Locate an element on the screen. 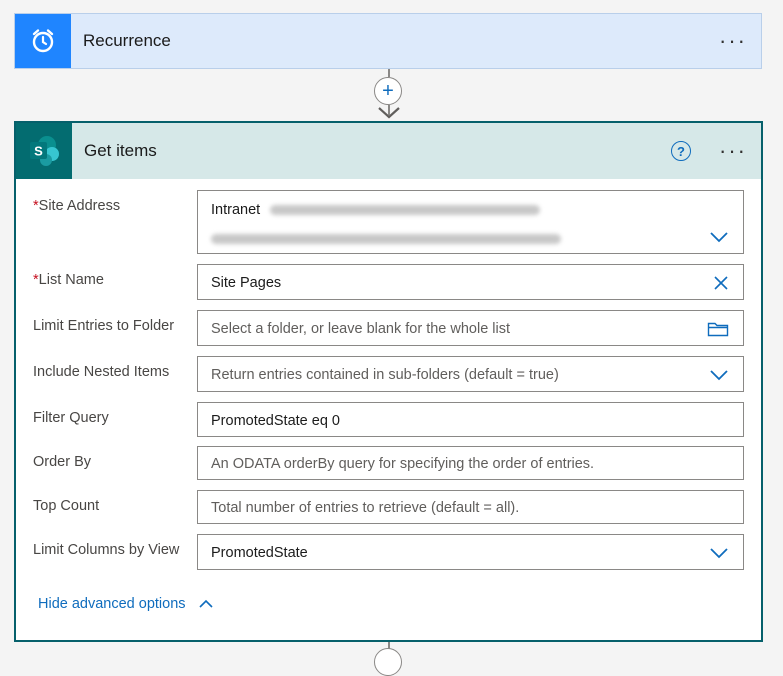 This screenshot has width=783, height=676. get-items-more-button: ··· is located at coordinates (733, 151).